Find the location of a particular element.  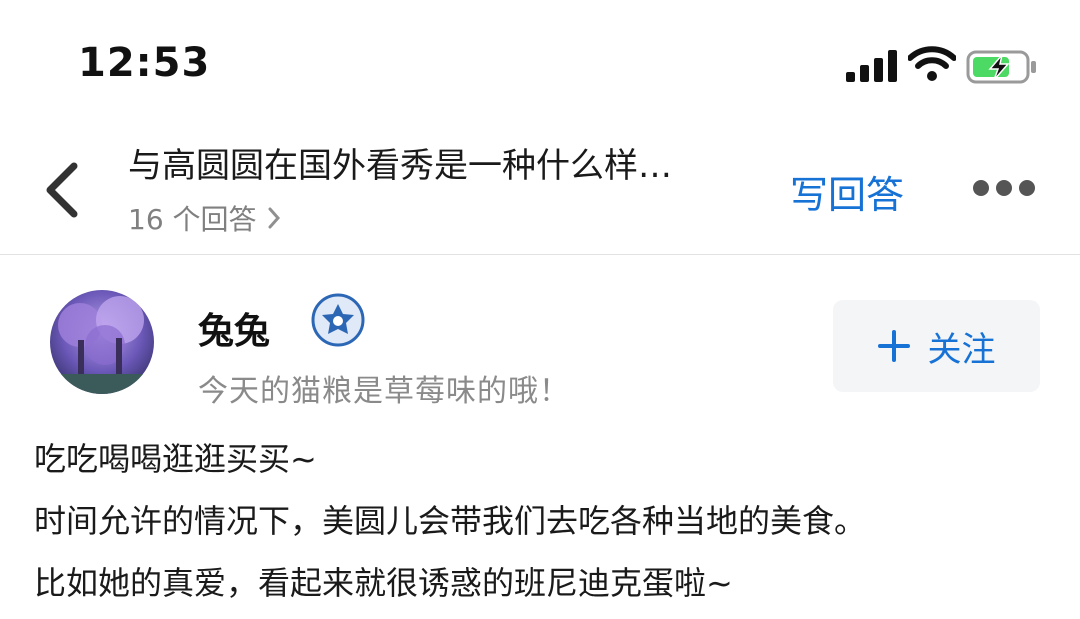

plus-icon is located at coordinates (893, 346).